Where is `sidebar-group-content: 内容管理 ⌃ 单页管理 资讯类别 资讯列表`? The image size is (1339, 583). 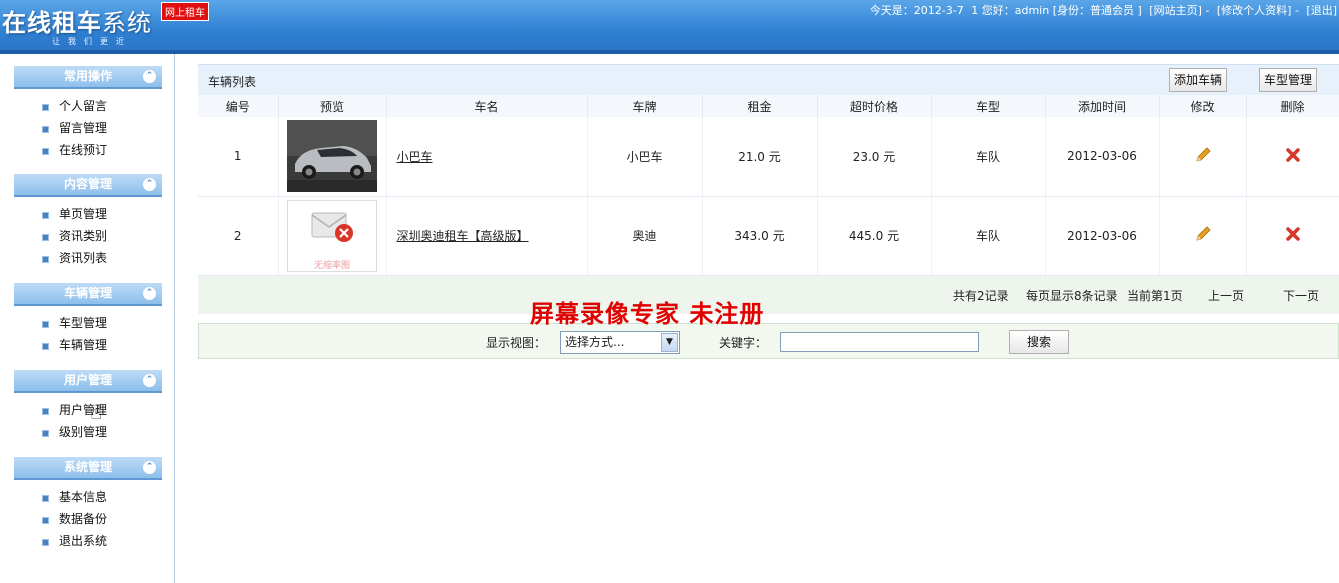
sidebar-group-content: 内容管理 ⌃ 单页管理 资讯类别 资讯列表 is located at coordinates (88, 221).